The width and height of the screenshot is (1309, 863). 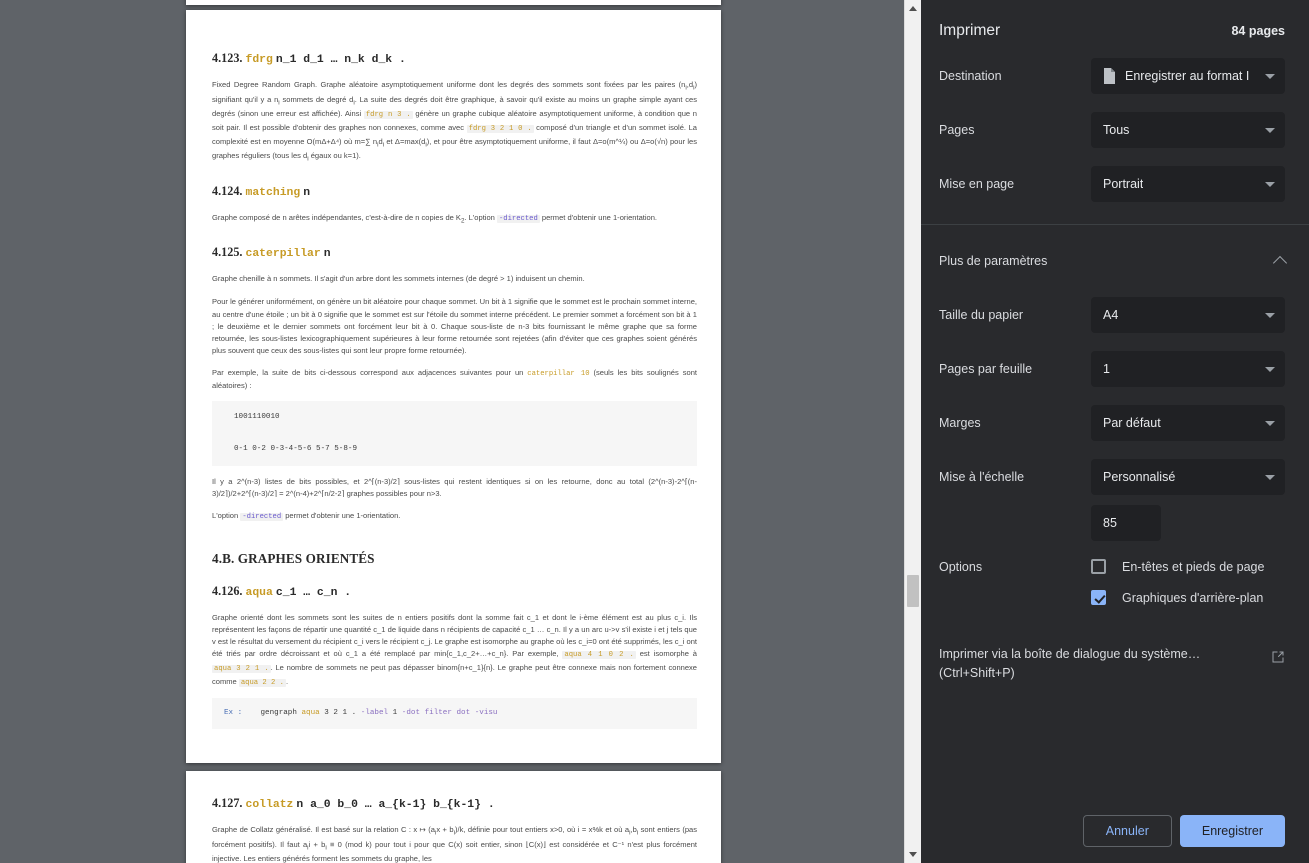 I want to click on page-title: Imprimer, so click(x=970, y=30).